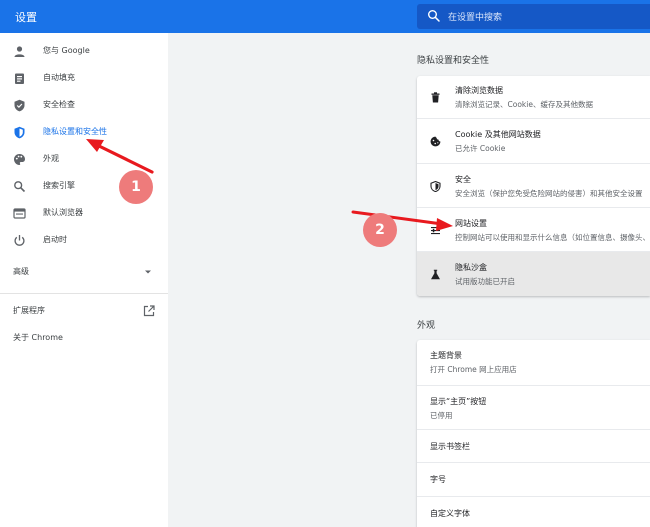 The width and height of the screenshot is (650, 527). What do you see at coordinates (533, 97) in the screenshot?
I see `row-clear-browsing-data: 清除浏览数据 清除浏览记录、Cookie、缓存及其他数据` at bounding box center [533, 97].